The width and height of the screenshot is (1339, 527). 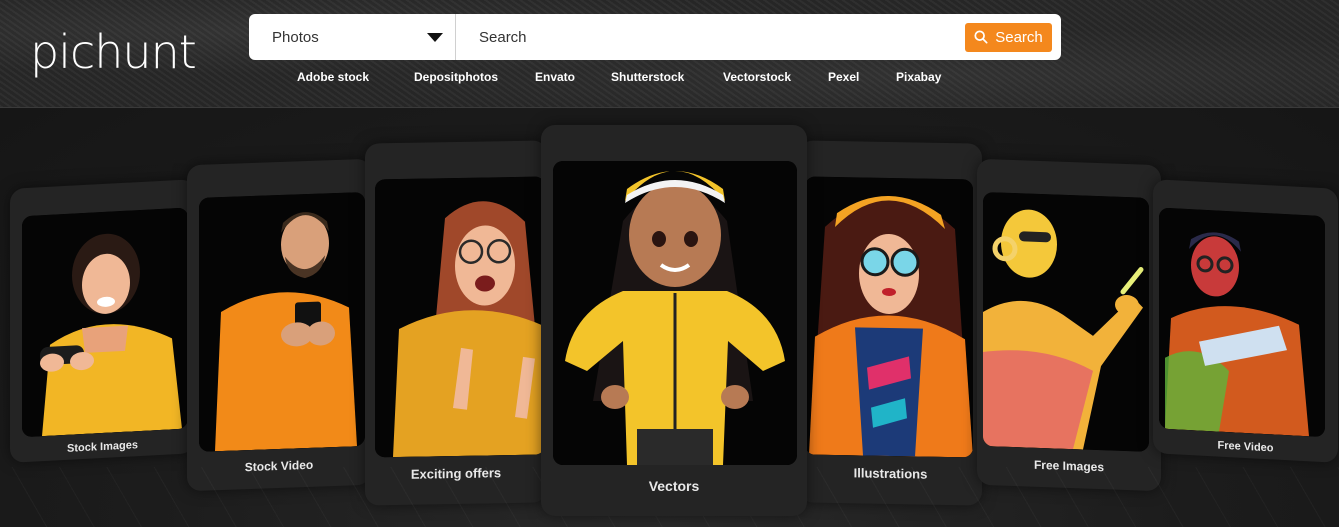 What do you see at coordinates (890, 473) in the screenshot?
I see `card-label: Illustrations` at bounding box center [890, 473].